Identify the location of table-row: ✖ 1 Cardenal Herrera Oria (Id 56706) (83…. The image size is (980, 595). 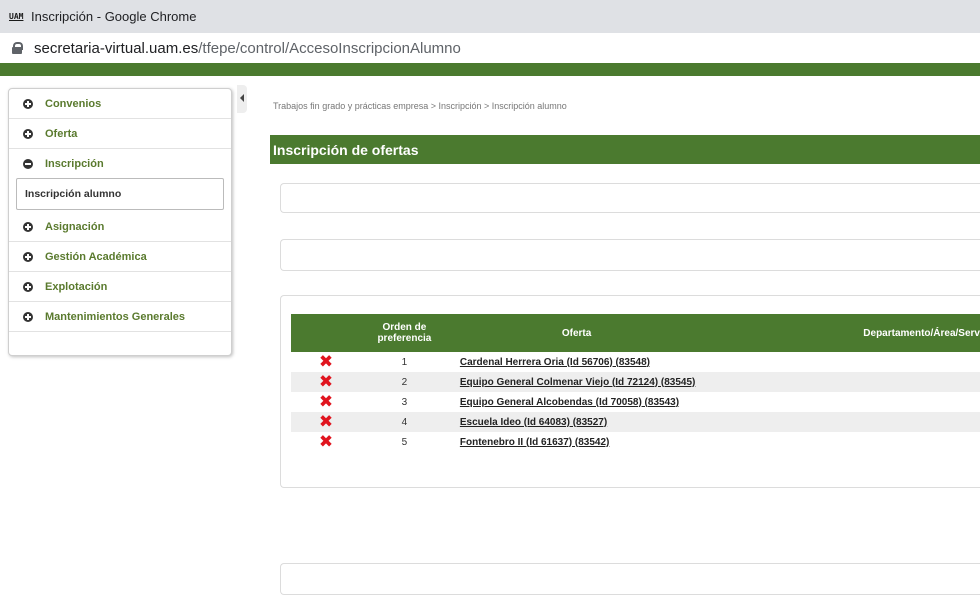
(635, 362).